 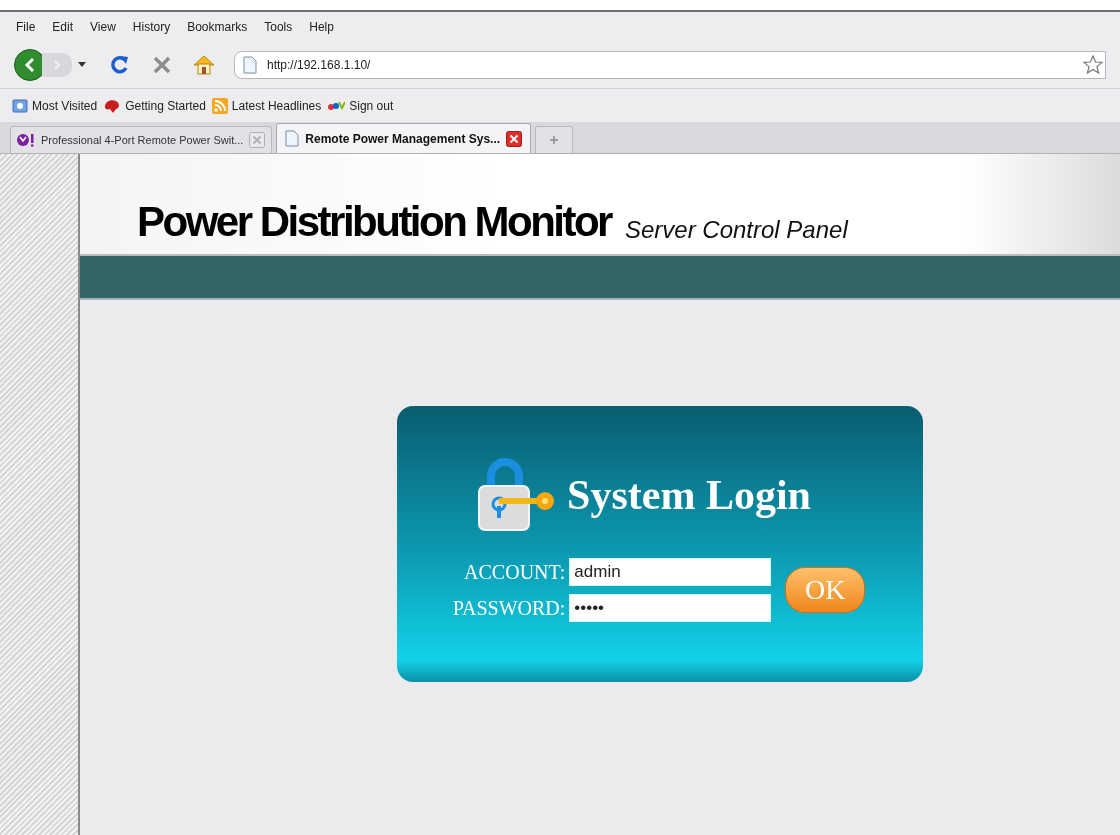 I want to click on dropdown-icon, so click(x=82, y=65).